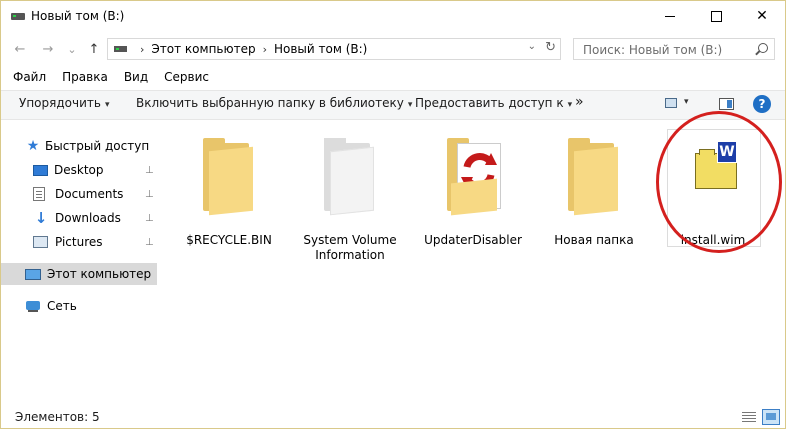 The image size is (786, 429). Describe the element at coordinates (393, 417) in the screenshot. I see `status-bar: Элементов: 5` at that location.